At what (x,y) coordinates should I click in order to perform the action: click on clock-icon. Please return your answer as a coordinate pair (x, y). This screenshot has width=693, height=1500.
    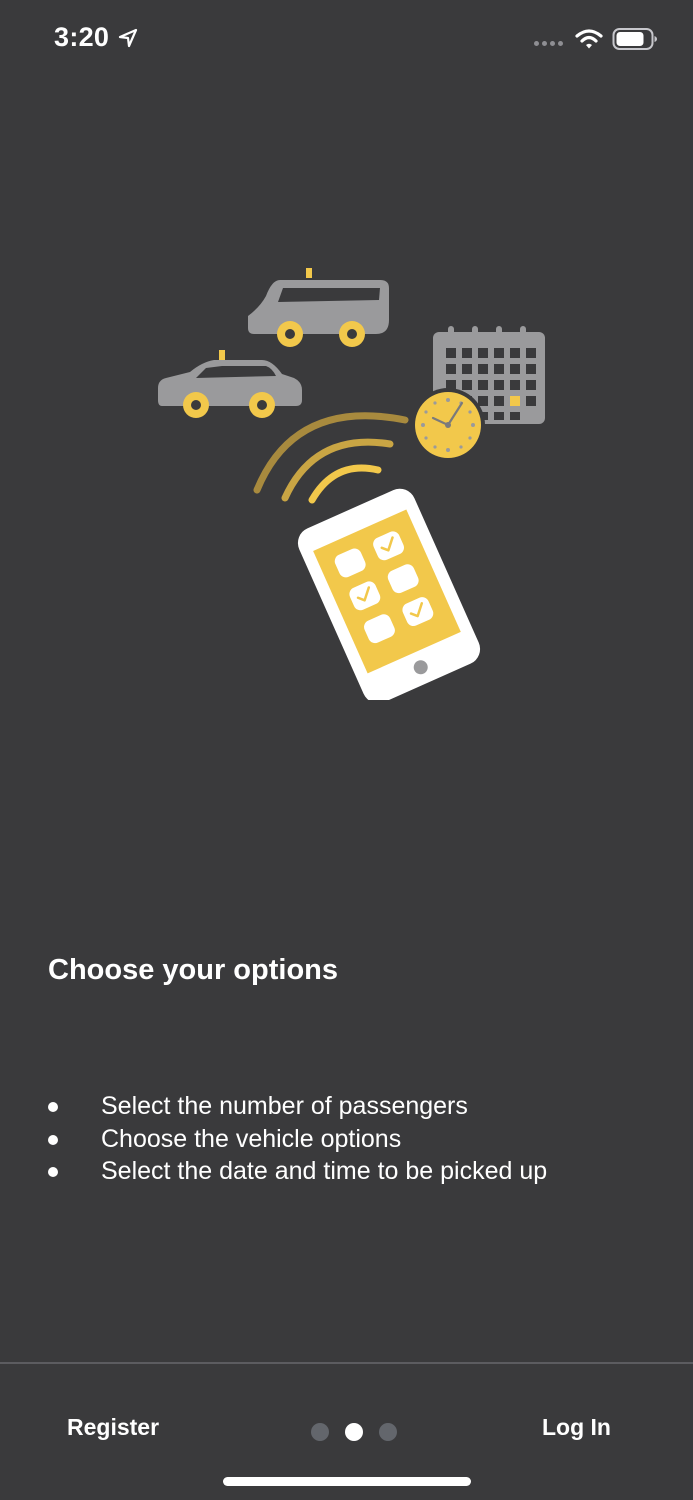
    Looking at the image, I should click on (448, 425).